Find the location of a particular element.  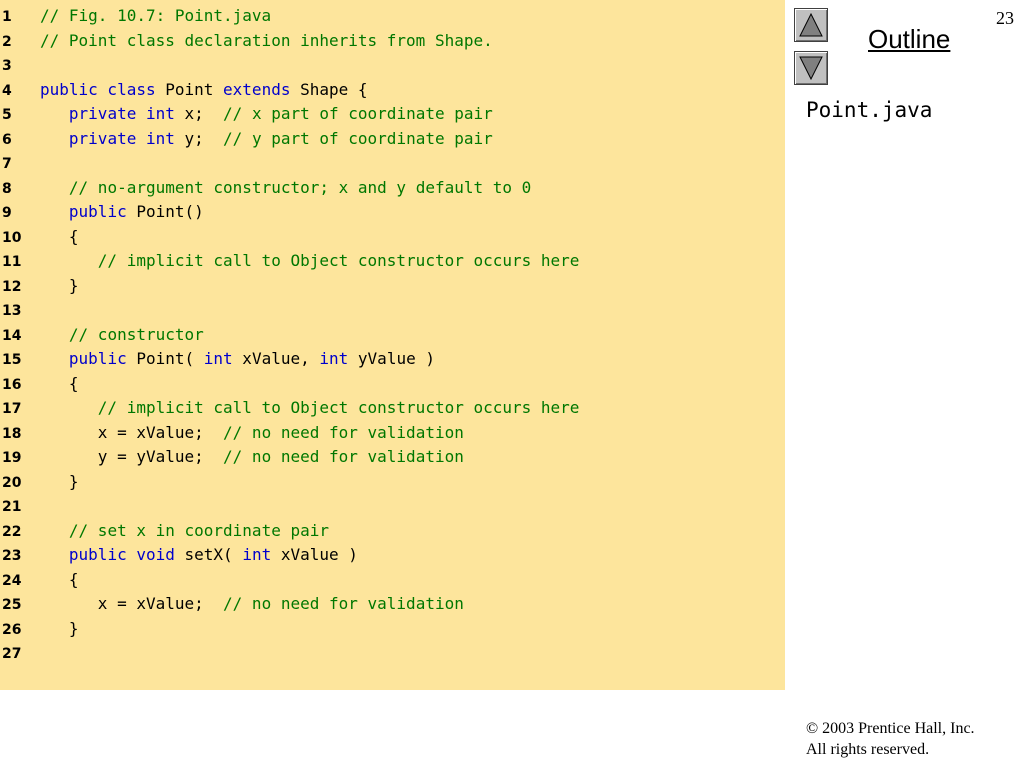

code-line: 21 is located at coordinates (20, 506).